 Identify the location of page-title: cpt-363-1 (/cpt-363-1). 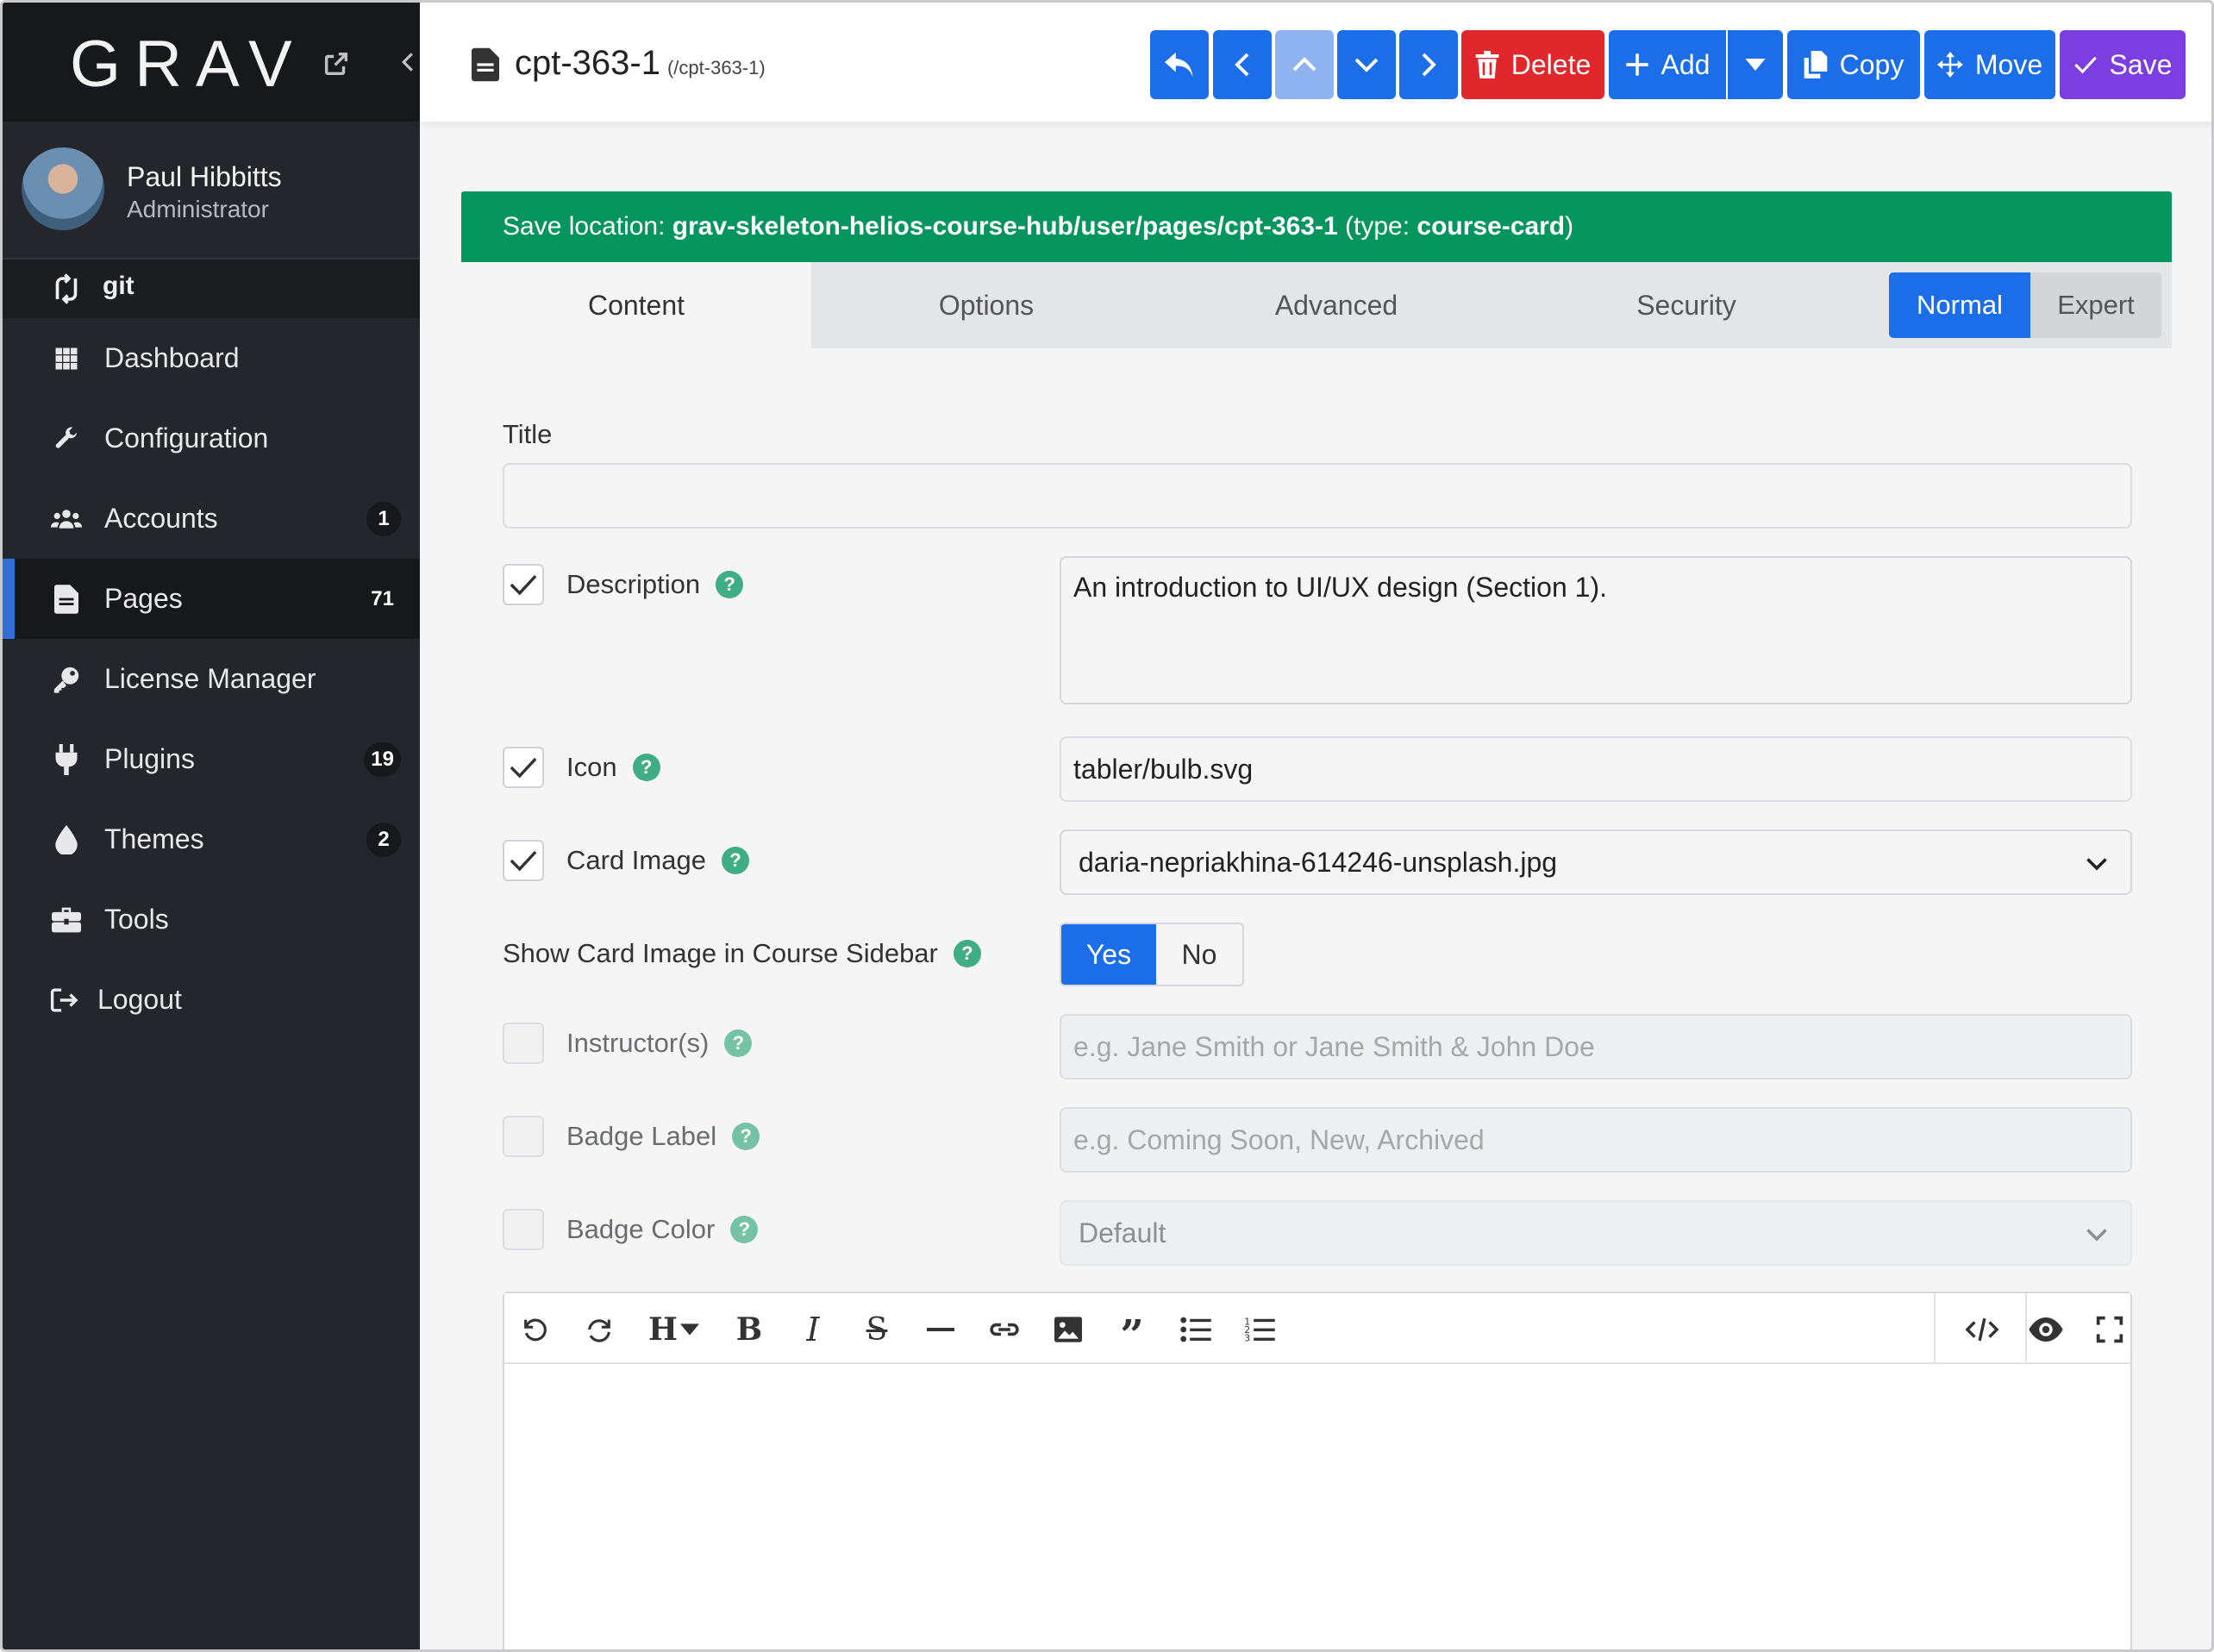
(641, 63).